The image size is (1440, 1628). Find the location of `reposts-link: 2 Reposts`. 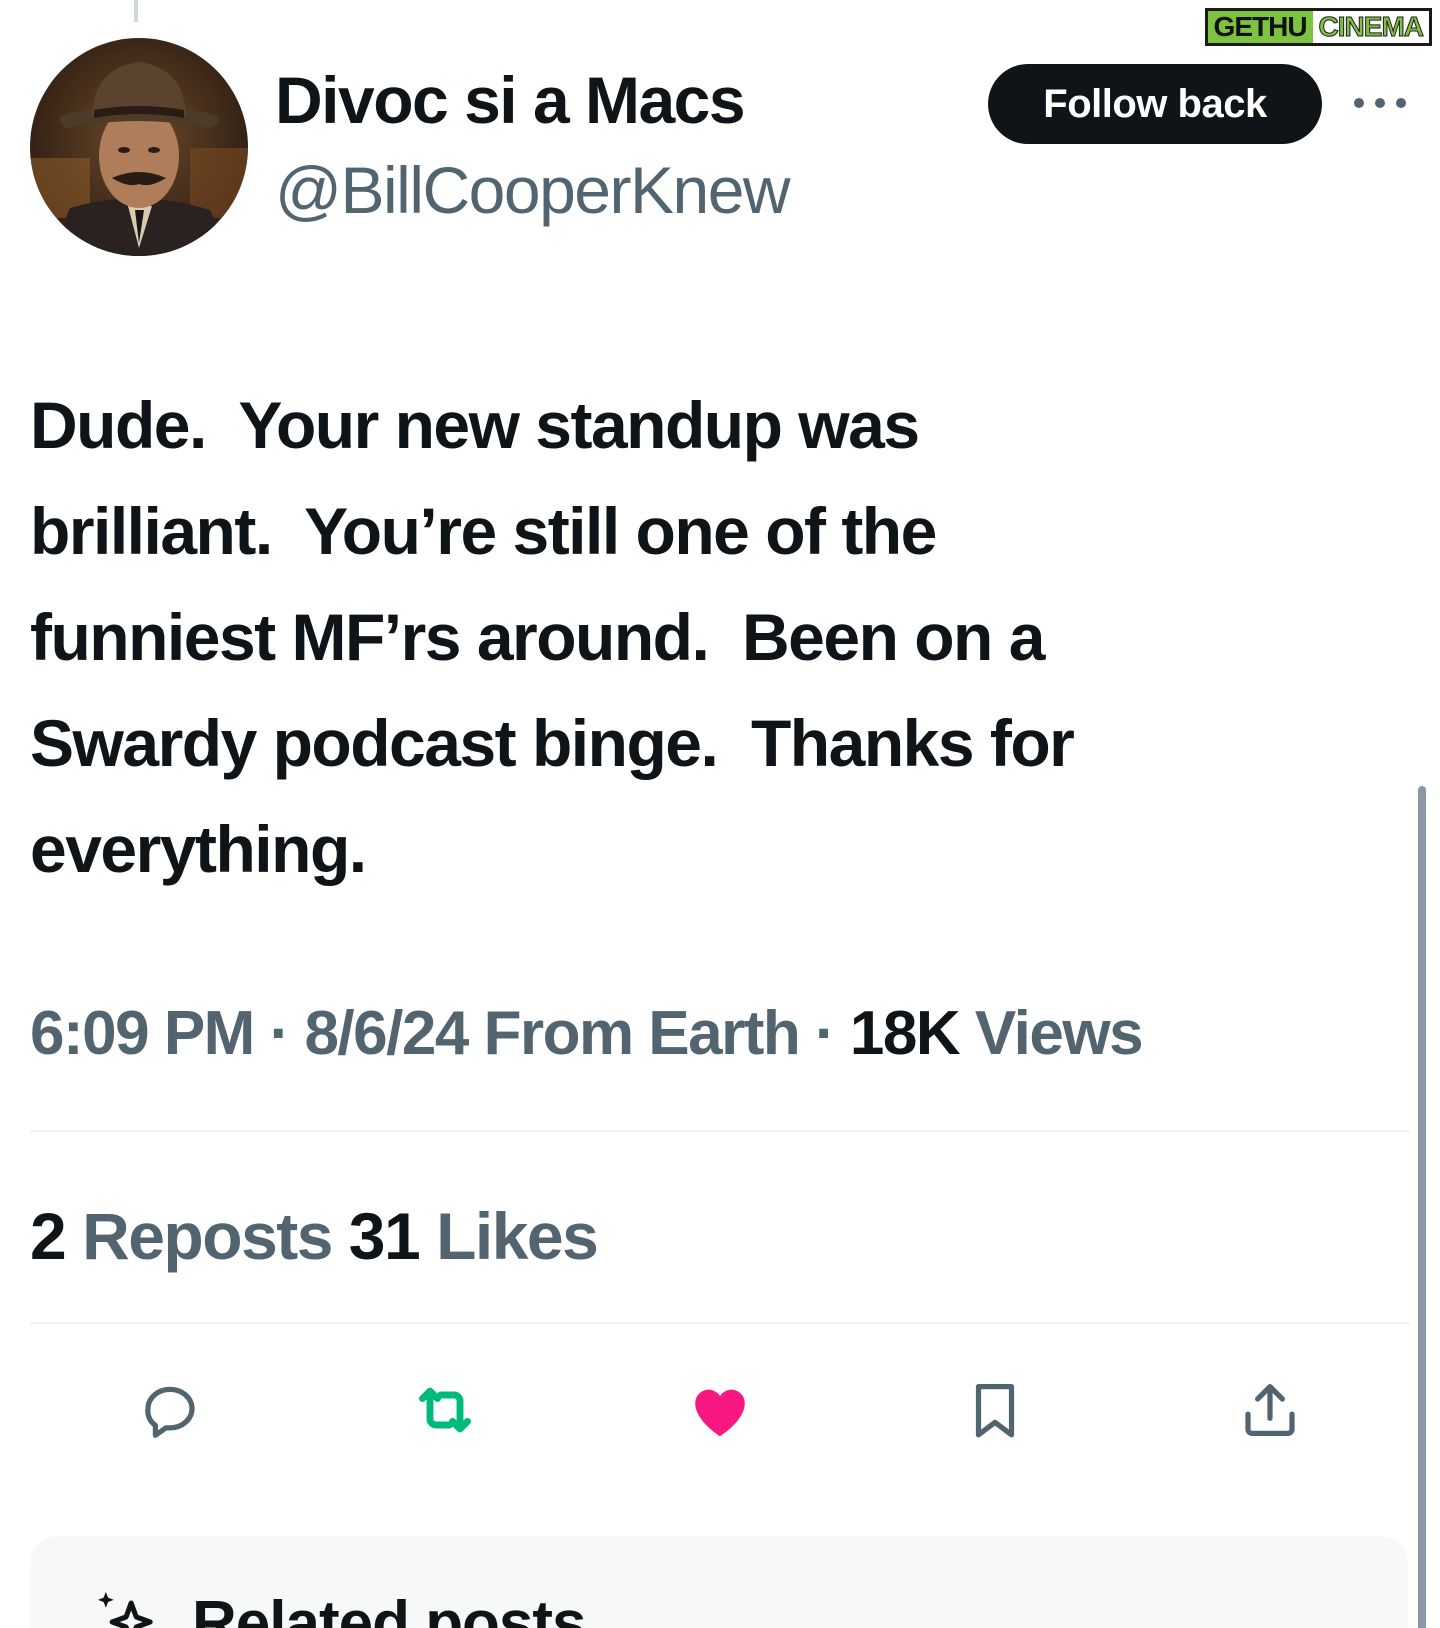

reposts-link: 2 Reposts is located at coordinates (189, 1236).